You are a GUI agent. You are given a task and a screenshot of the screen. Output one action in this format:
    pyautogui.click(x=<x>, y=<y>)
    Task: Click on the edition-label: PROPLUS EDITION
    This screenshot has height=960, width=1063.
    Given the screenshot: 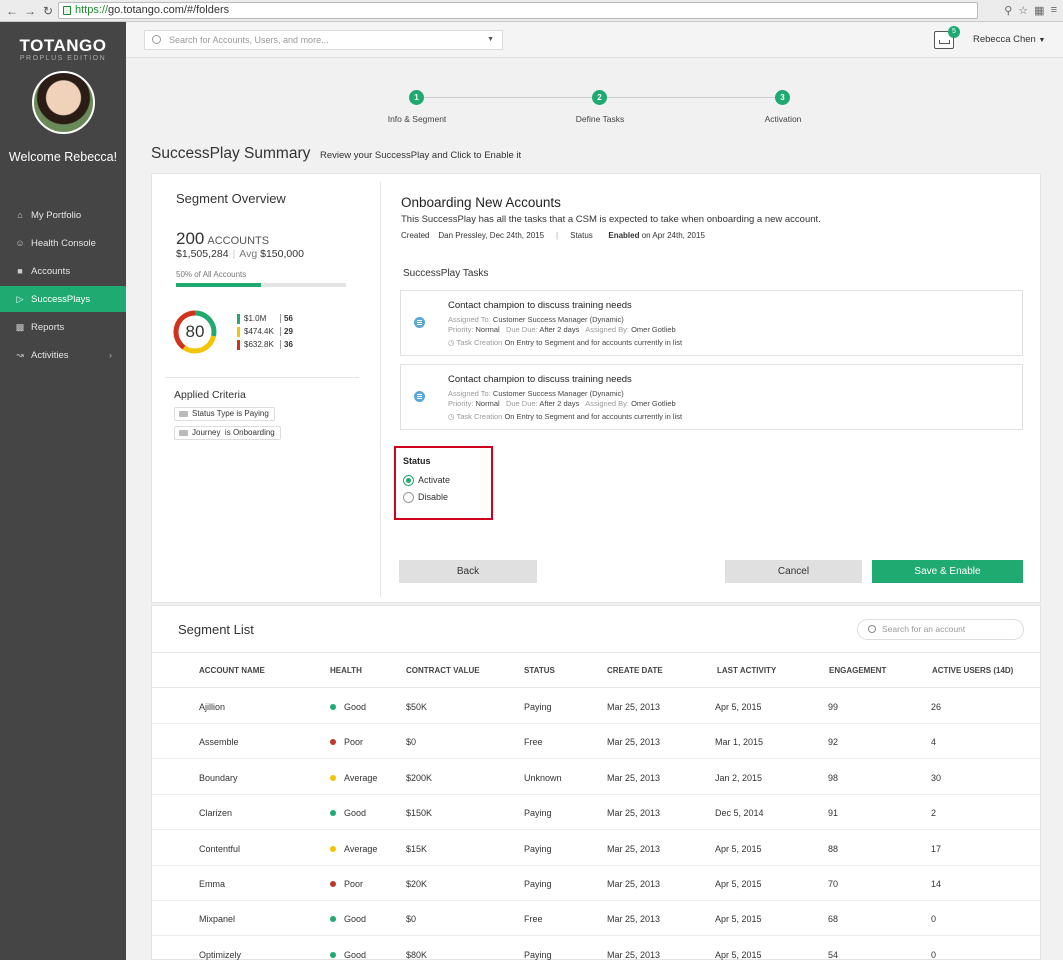 What is the action you would take?
    pyautogui.click(x=63, y=58)
    